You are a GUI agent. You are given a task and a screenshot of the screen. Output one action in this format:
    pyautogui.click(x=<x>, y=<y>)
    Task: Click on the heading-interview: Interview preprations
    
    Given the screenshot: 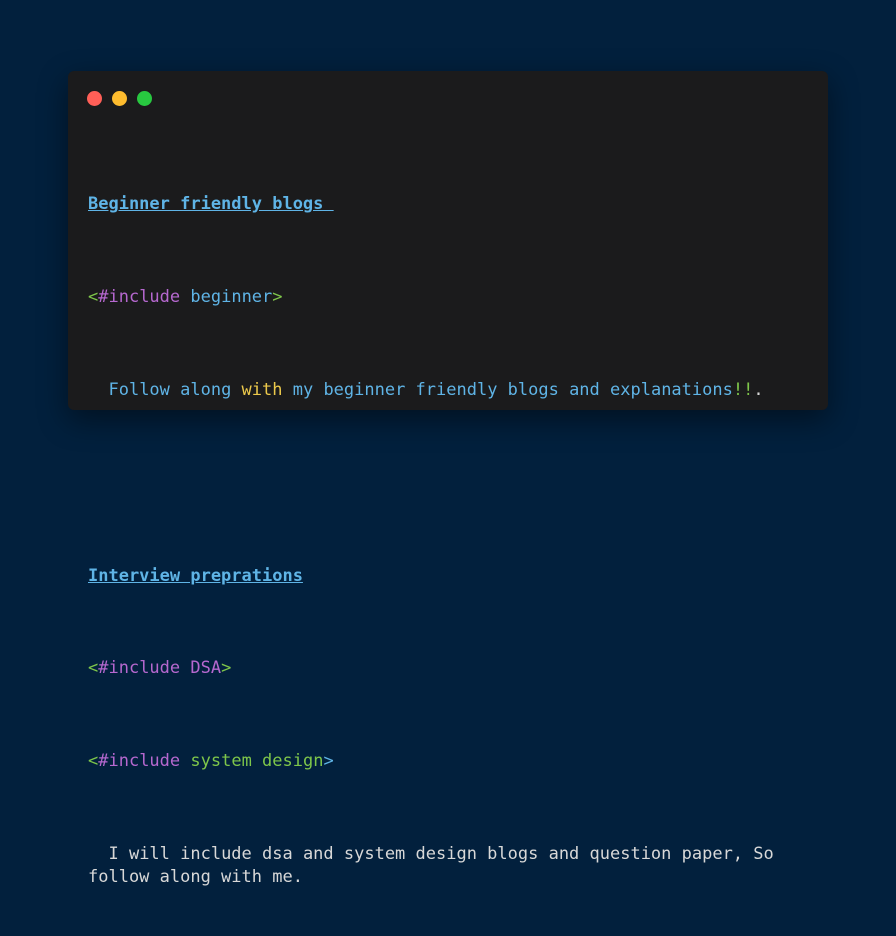 What is the action you would take?
    pyautogui.click(x=453, y=576)
    